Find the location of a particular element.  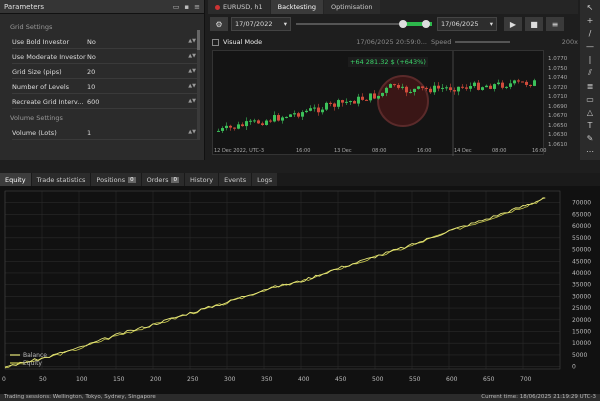

triangle-icon: △ is located at coordinates (590, 112).